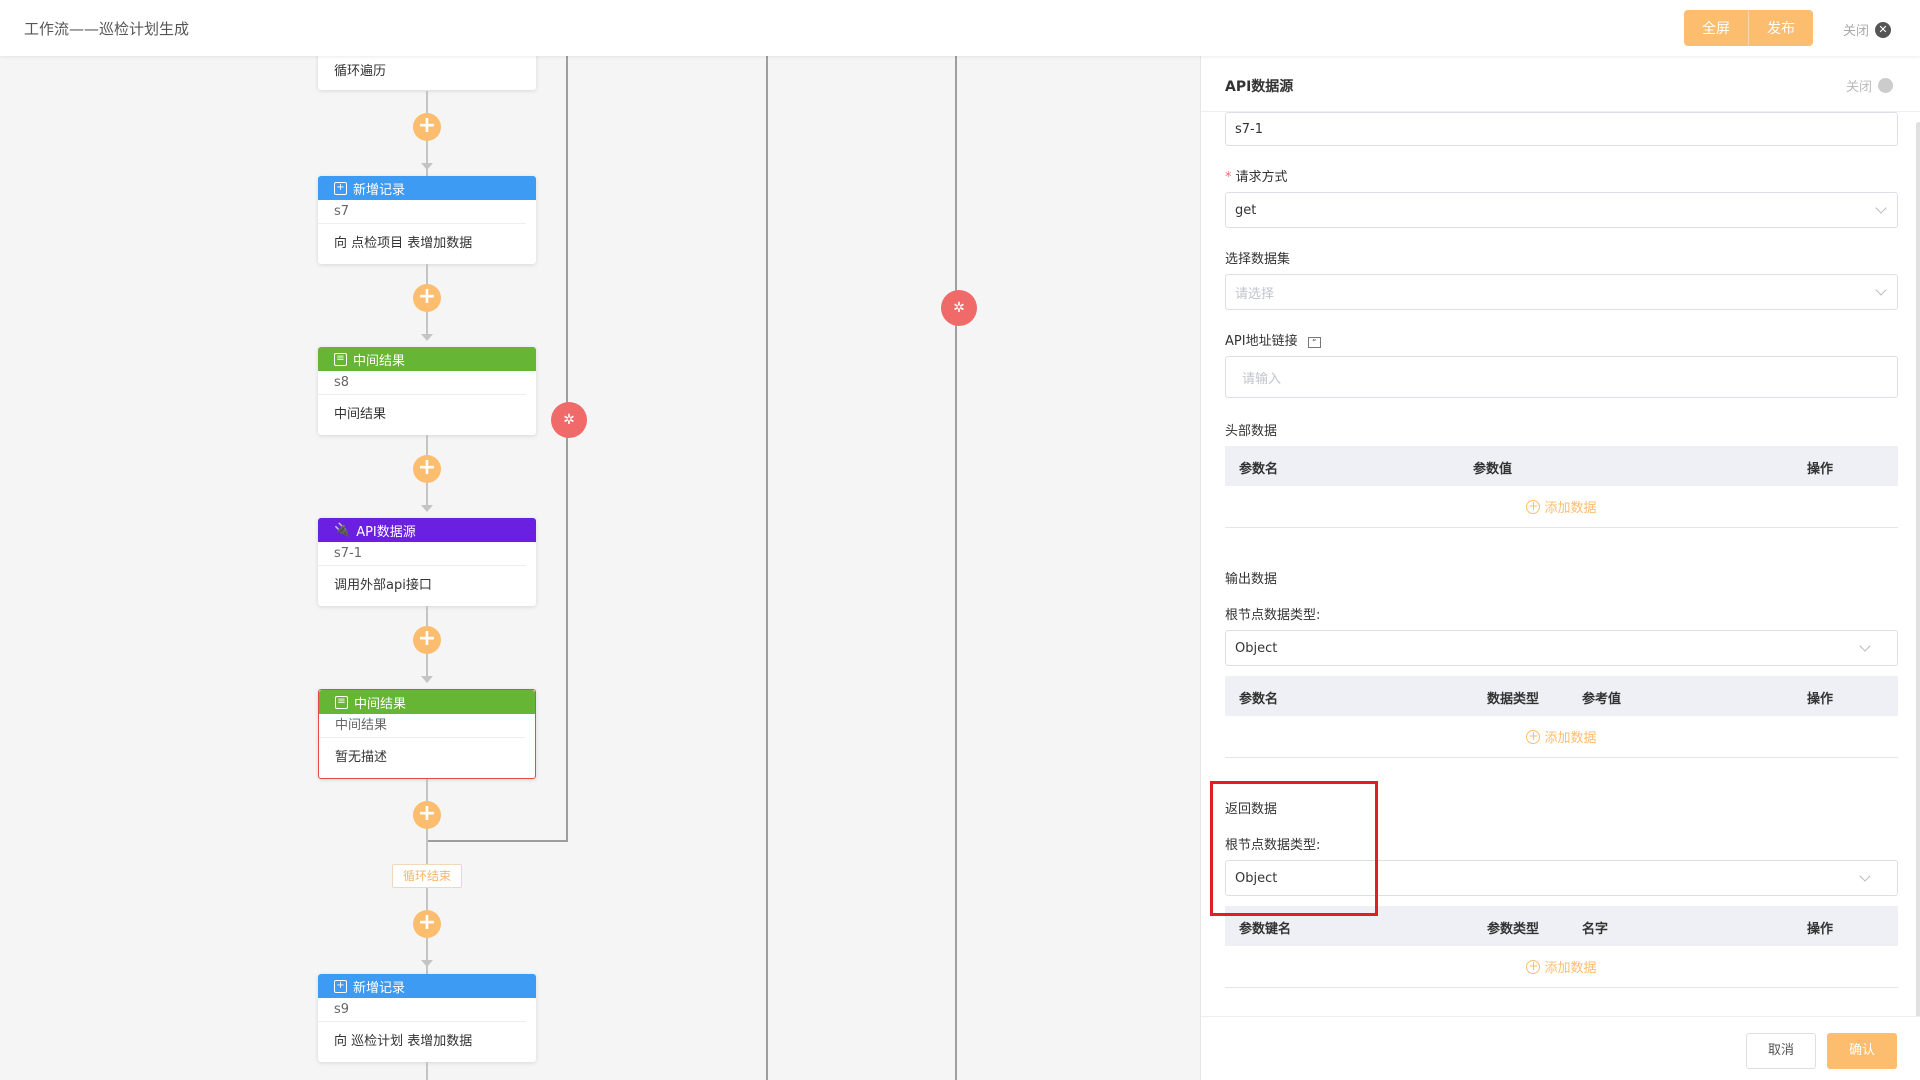 The height and width of the screenshot is (1080, 1920). Describe the element at coordinates (1251, 579) in the screenshot. I see `output-section-title: 输出数据` at that location.